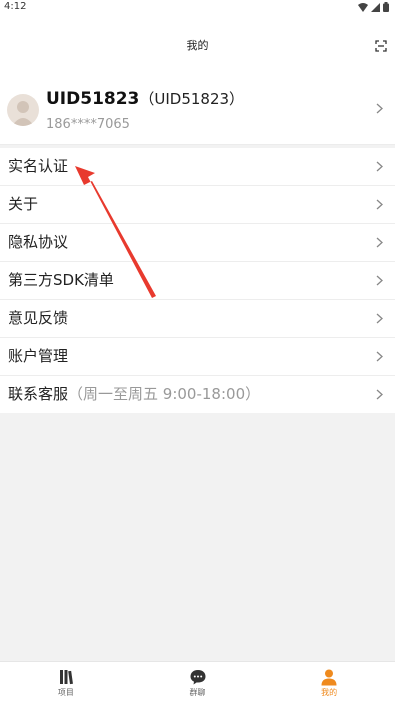 The width and height of the screenshot is (395, 705). What do you see at coordinates (15, 6) in the screenshot?
I see `status-time: 4:12` at bounding box center [15, 6].